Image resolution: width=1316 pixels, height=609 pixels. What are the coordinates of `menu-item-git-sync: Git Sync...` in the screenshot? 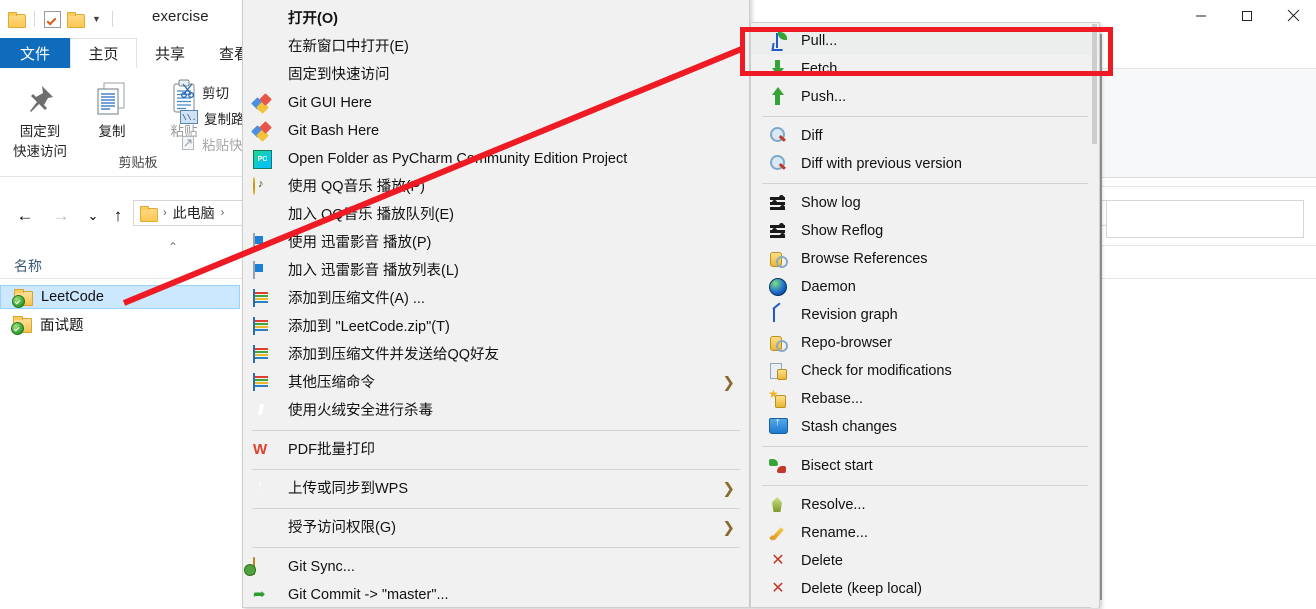 It's located at (496, 567).